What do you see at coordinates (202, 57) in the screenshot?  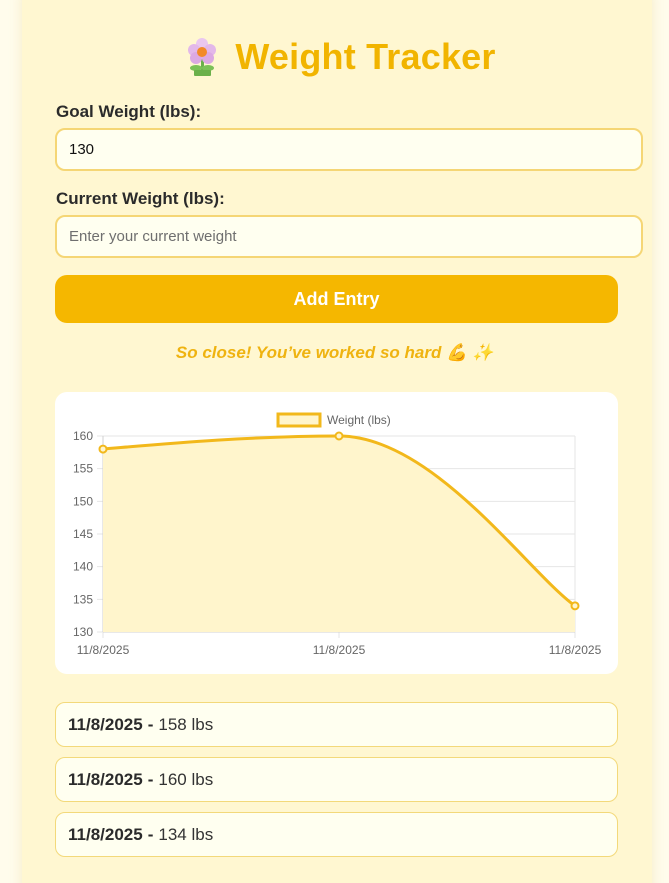 I see `flower-icon` at bounding box center [202, 57].